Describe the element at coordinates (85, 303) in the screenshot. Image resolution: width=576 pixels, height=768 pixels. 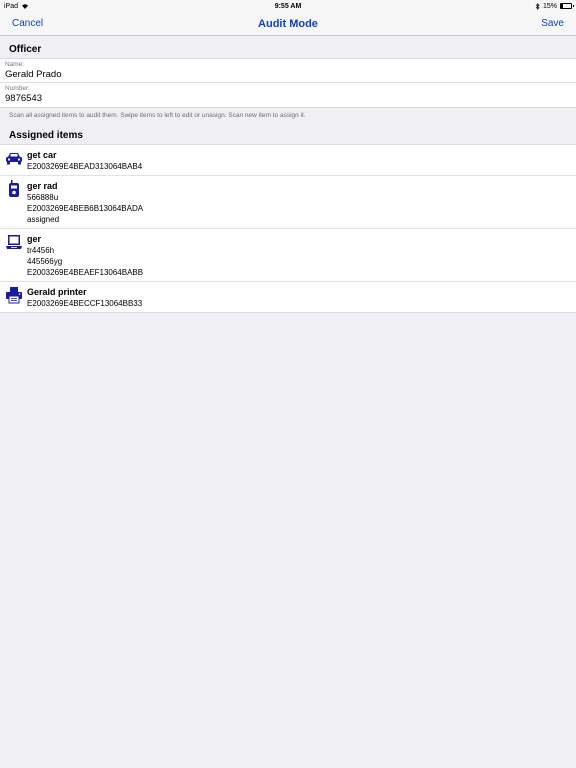
I see `item-detail: E2003269E4BECCF13064BB33` at that location.